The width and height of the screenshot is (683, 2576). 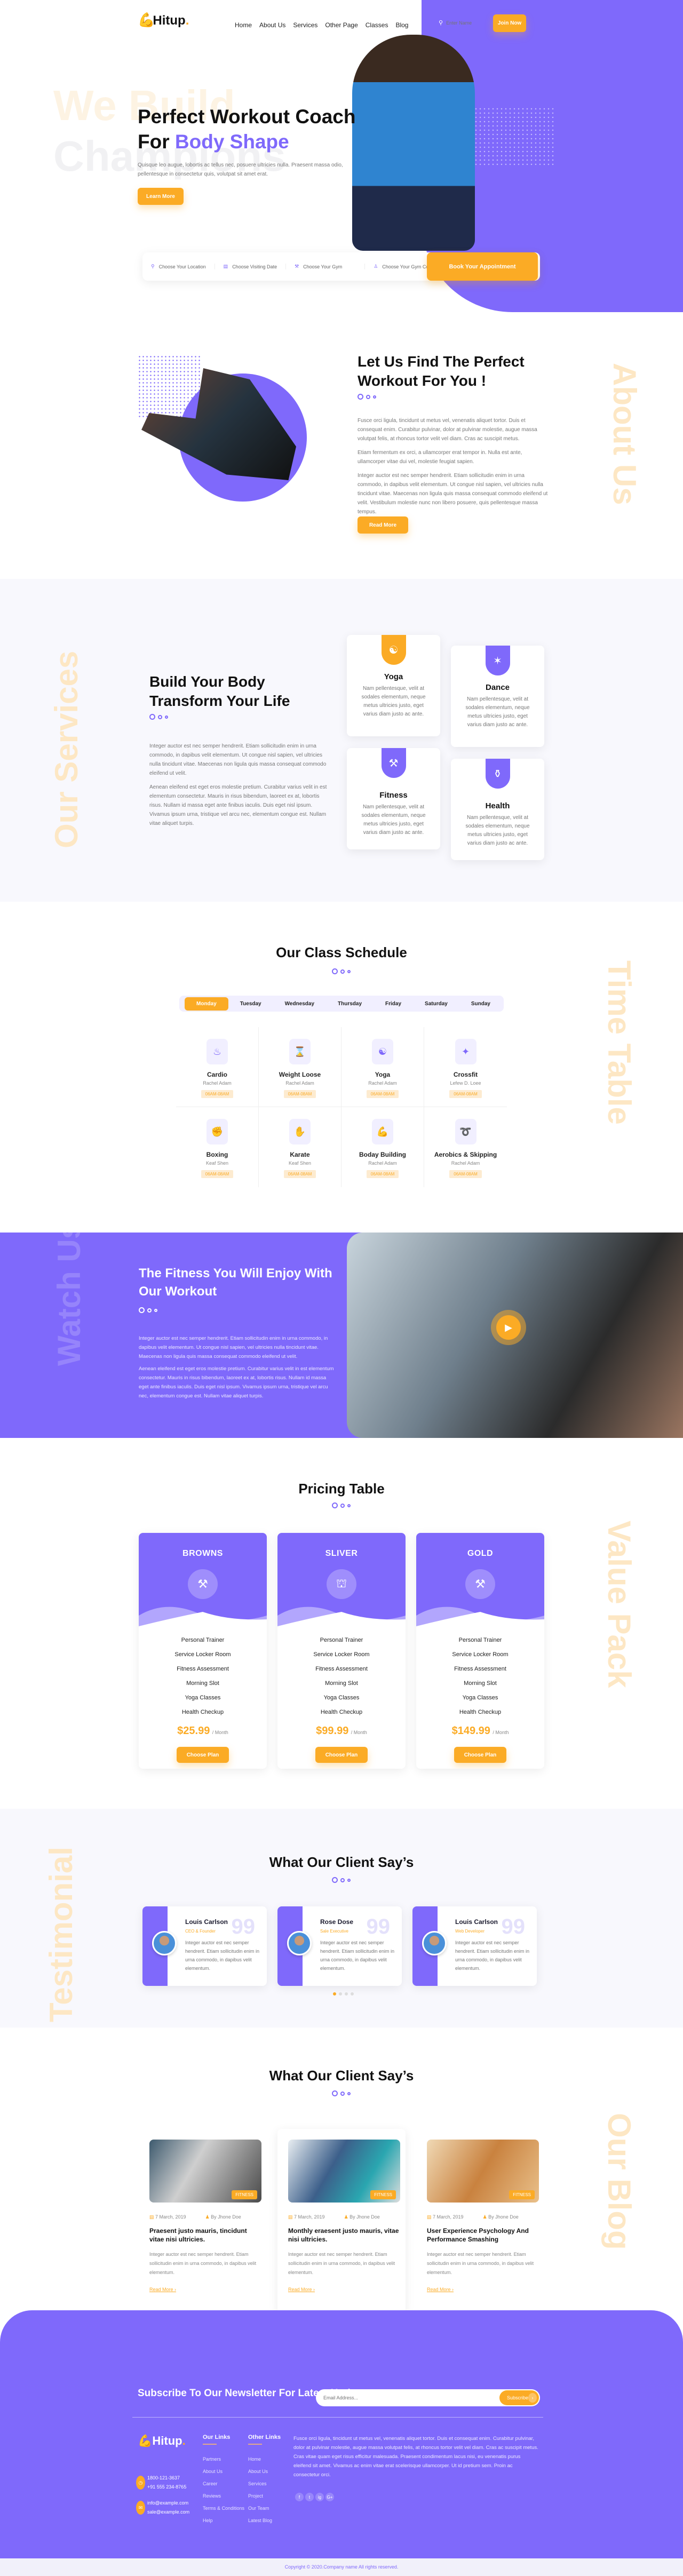 I want to click on footer-link: Partners, so click(x=223, y=2459).